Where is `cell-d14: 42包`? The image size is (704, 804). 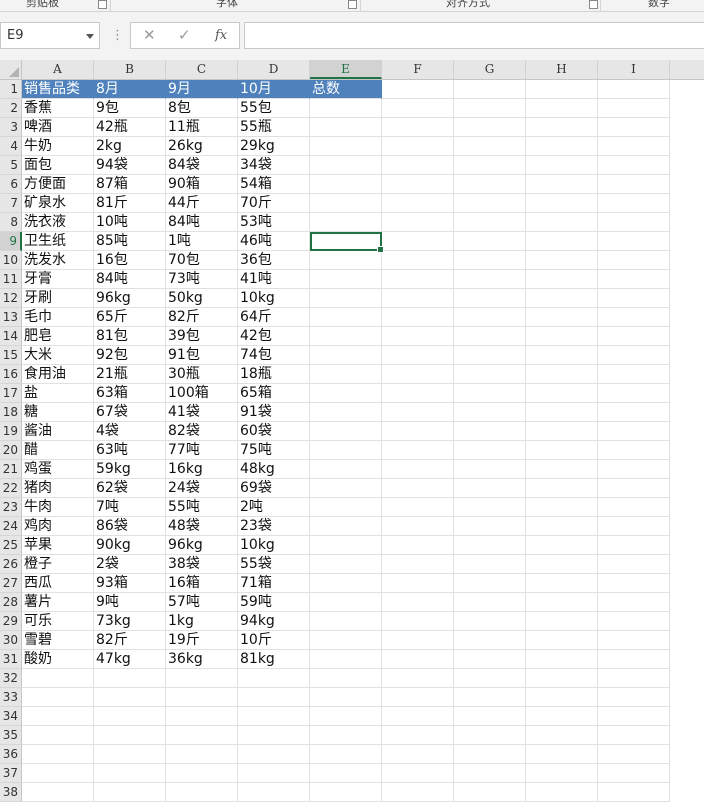 cell-d14: 42包 is located at coordinates (274, 336).